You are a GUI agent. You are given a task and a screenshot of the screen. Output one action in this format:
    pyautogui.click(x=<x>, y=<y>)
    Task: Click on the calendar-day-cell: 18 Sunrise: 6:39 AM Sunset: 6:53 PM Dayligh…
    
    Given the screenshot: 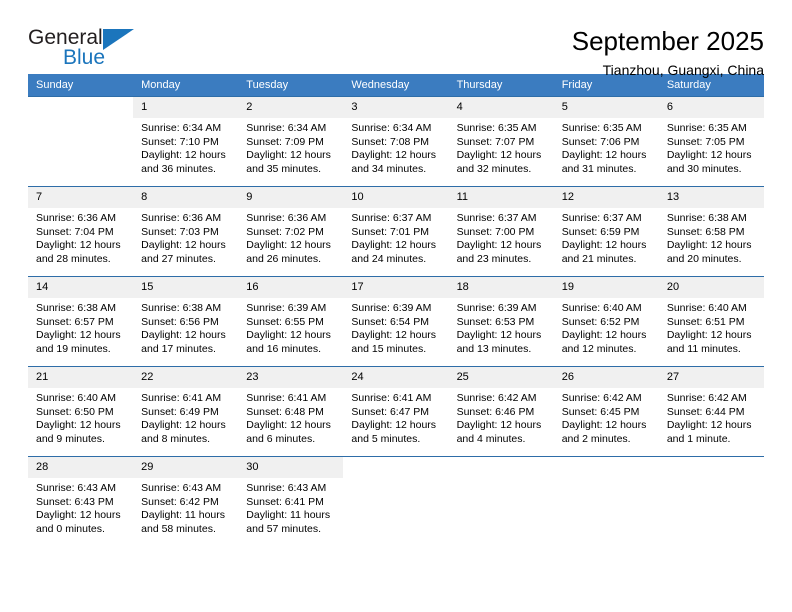 What is the action you would take?
    pyautogui.click(x=501, y=321)
    